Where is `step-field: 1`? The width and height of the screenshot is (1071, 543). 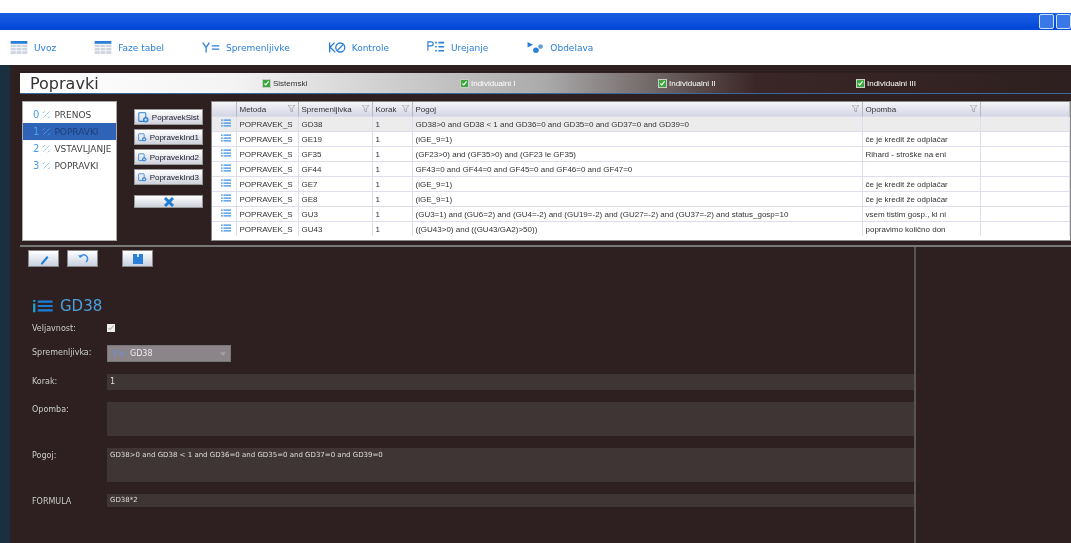 step-field: 1 is located at coordinates (510, 382).